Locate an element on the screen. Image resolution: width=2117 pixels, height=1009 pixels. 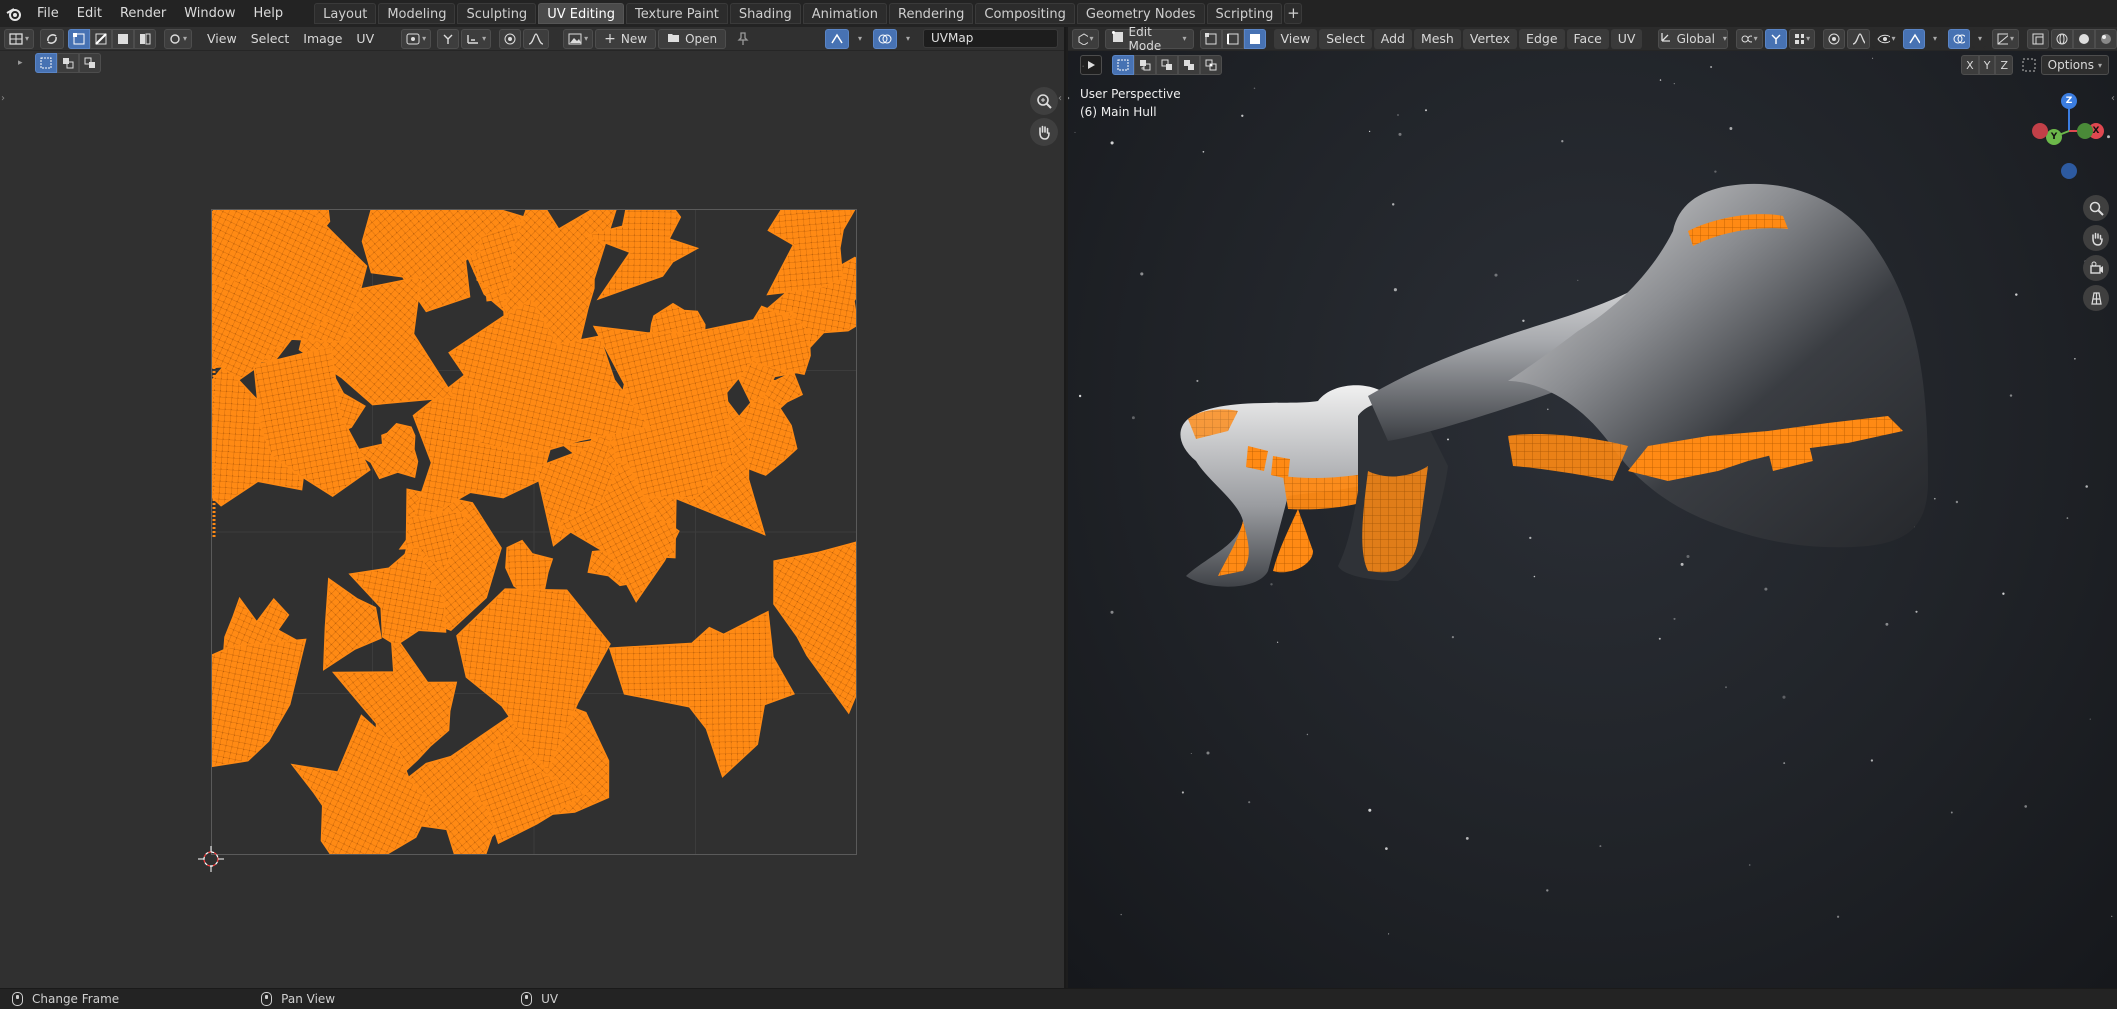
tab-rendering: Rendering is located at coordinates (931, 13).